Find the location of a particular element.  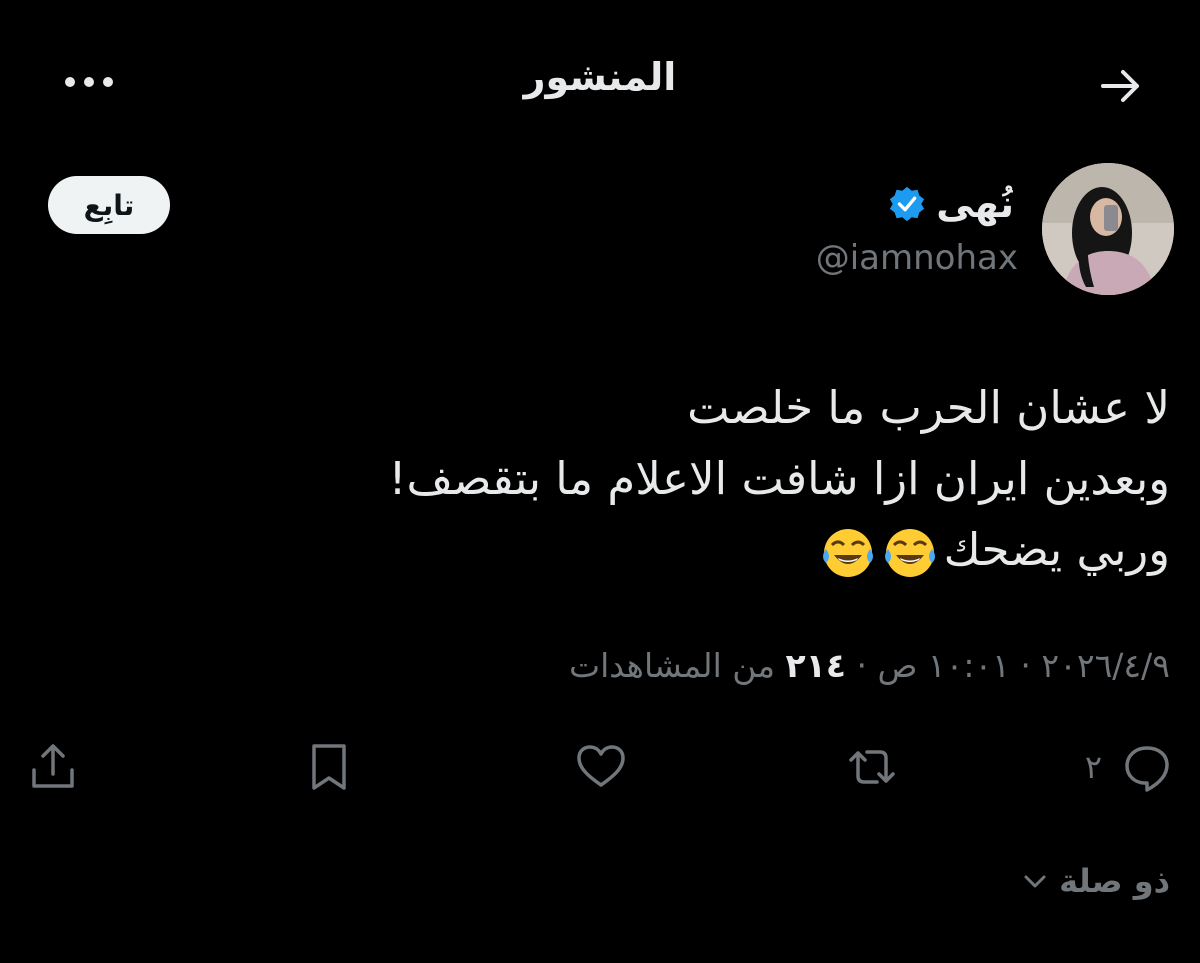

bookmark-button is located at coordinates (329, 767).